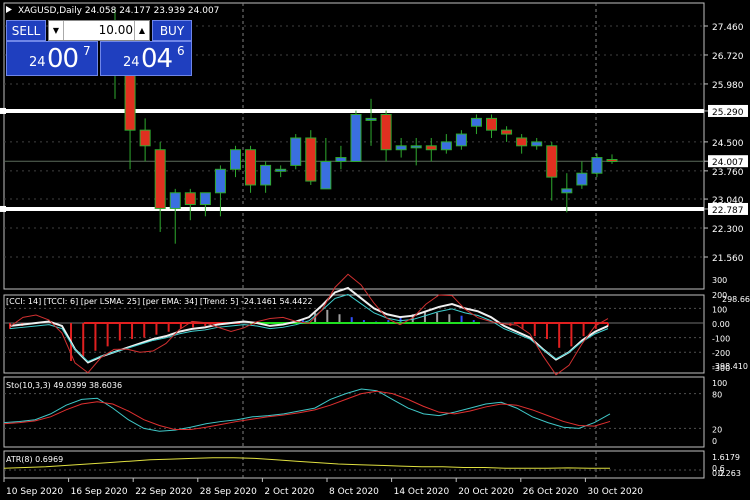  I want to click on price-label: 25.980, so click(728, 86).